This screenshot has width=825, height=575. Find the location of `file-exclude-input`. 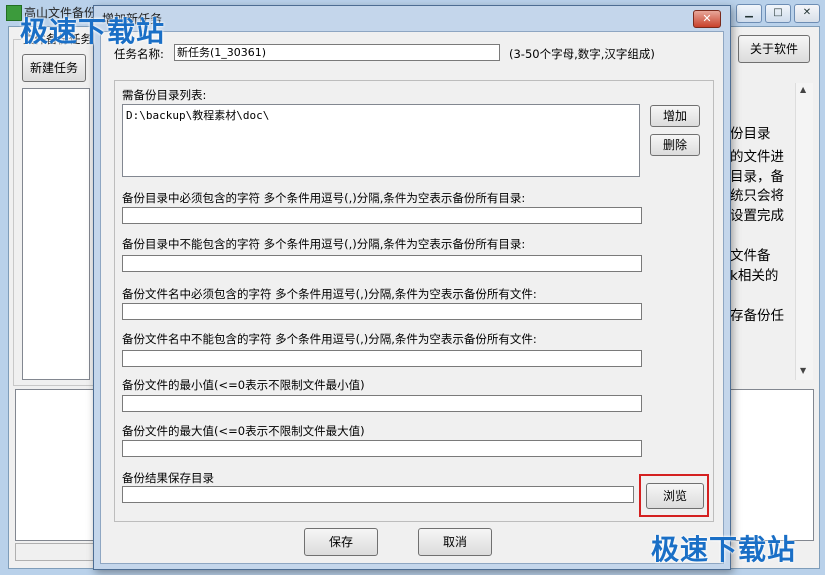

file-exclude-input is located at coordinates (382, 358).